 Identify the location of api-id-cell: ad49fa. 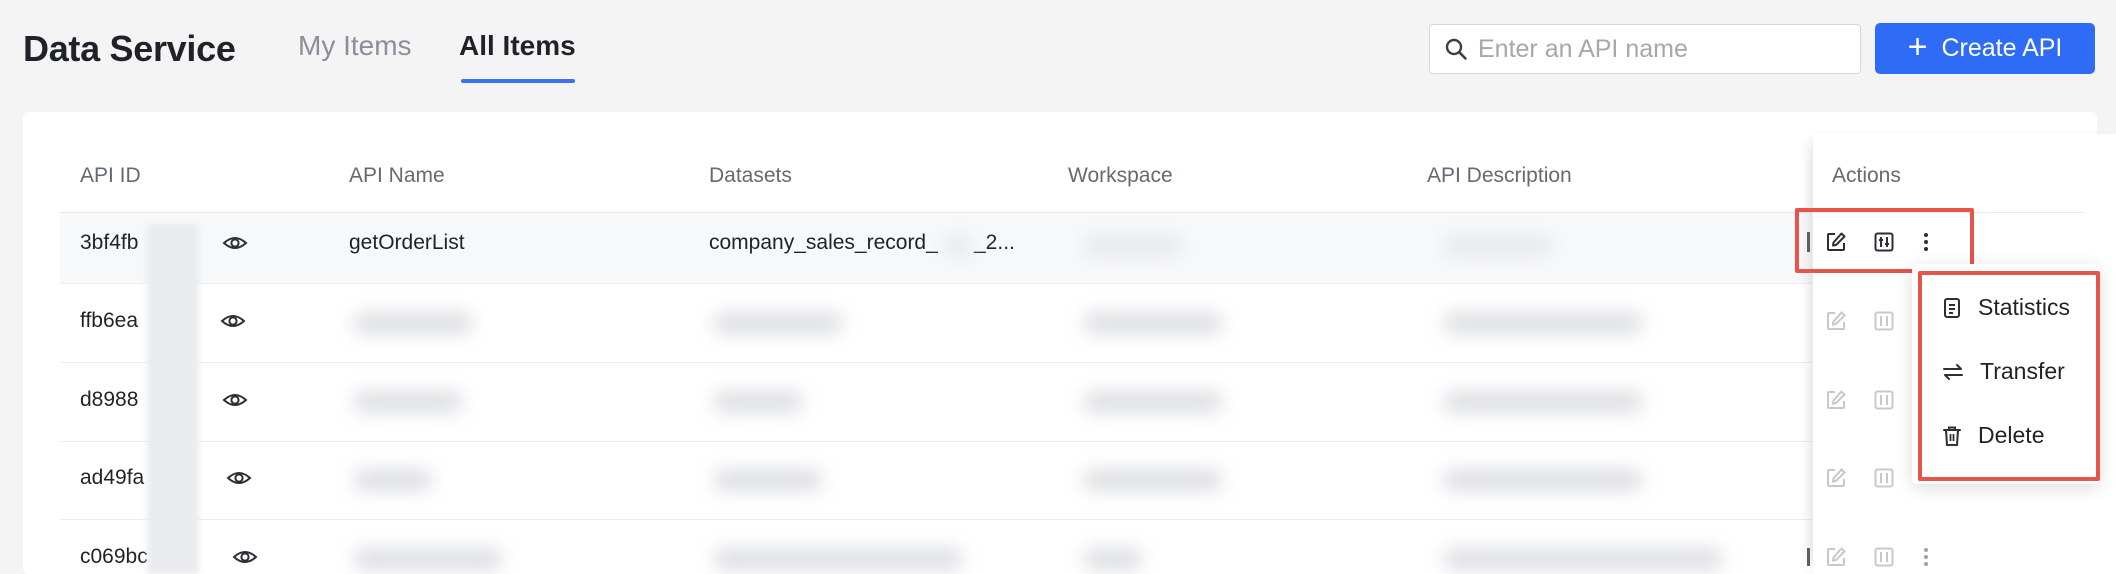
(112, 477).